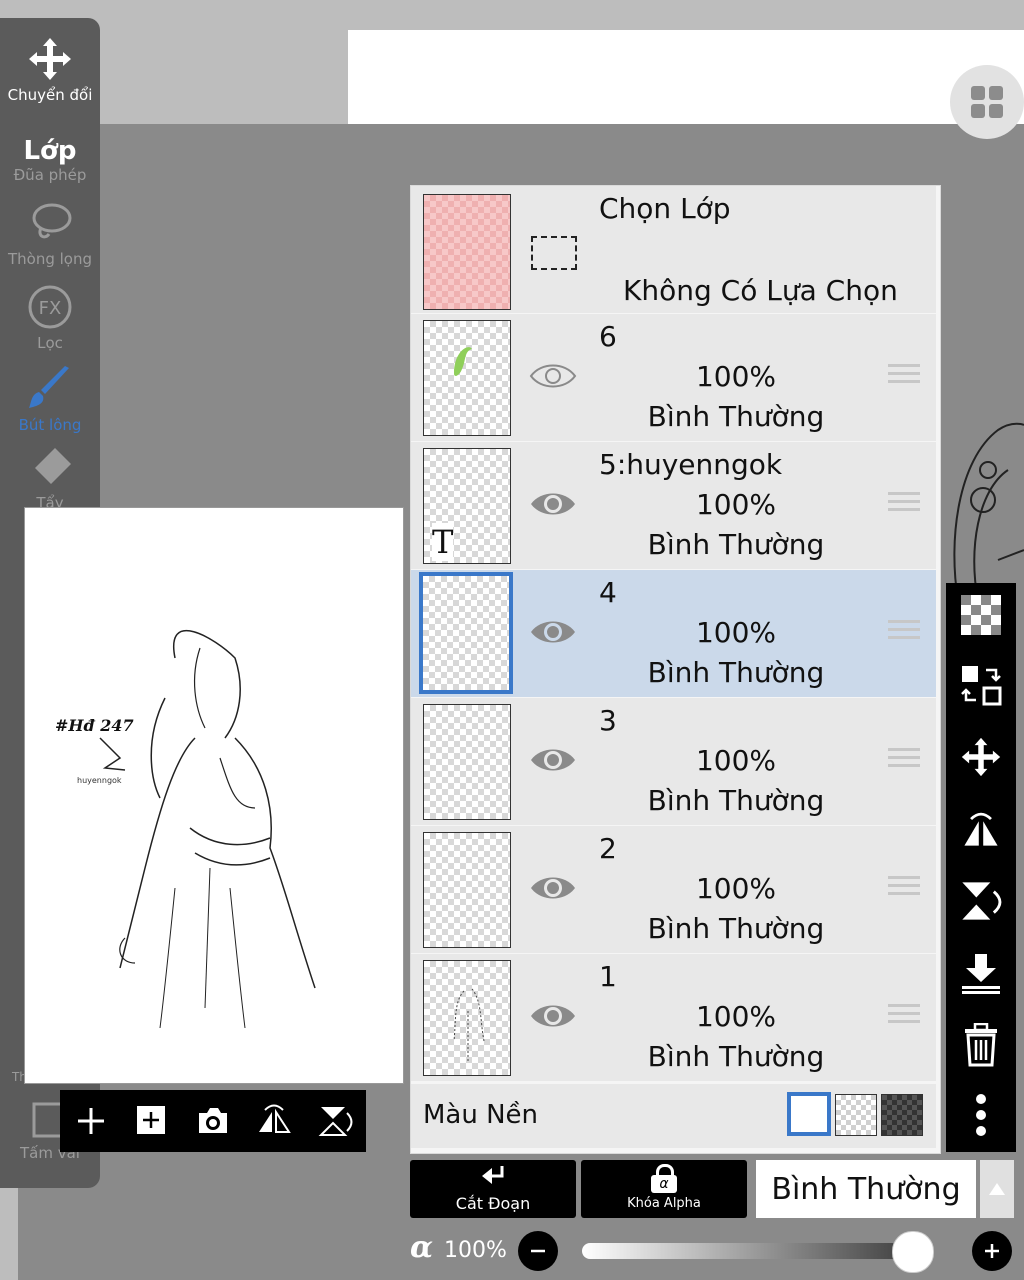 This screenshot has height=1280, width=1024. Describe the element at coordinates (608, 976) in the screenshot. I see `layer-name: 1` at that location.